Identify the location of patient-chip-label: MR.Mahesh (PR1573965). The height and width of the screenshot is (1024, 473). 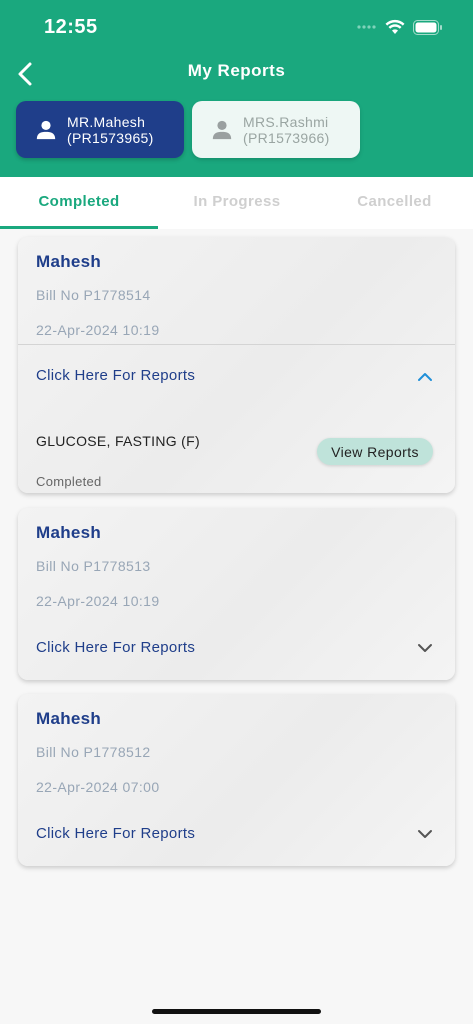
(110, 130).